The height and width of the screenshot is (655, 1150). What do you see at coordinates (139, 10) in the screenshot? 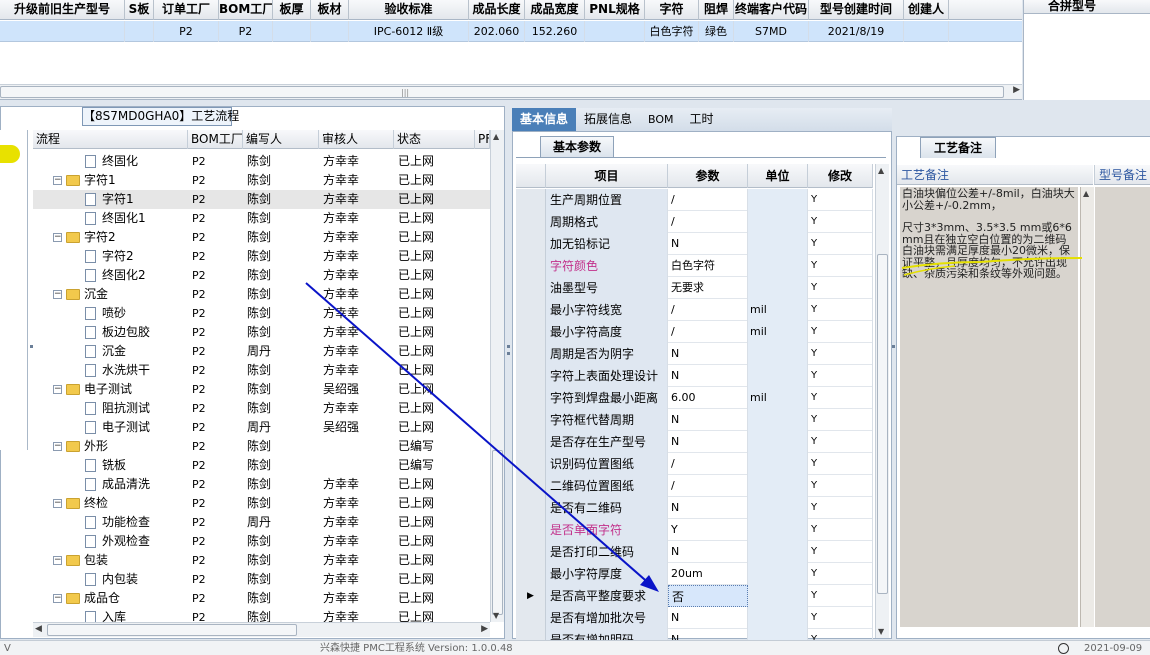
I see `column-header: S板` at bounding box center [139, 10].